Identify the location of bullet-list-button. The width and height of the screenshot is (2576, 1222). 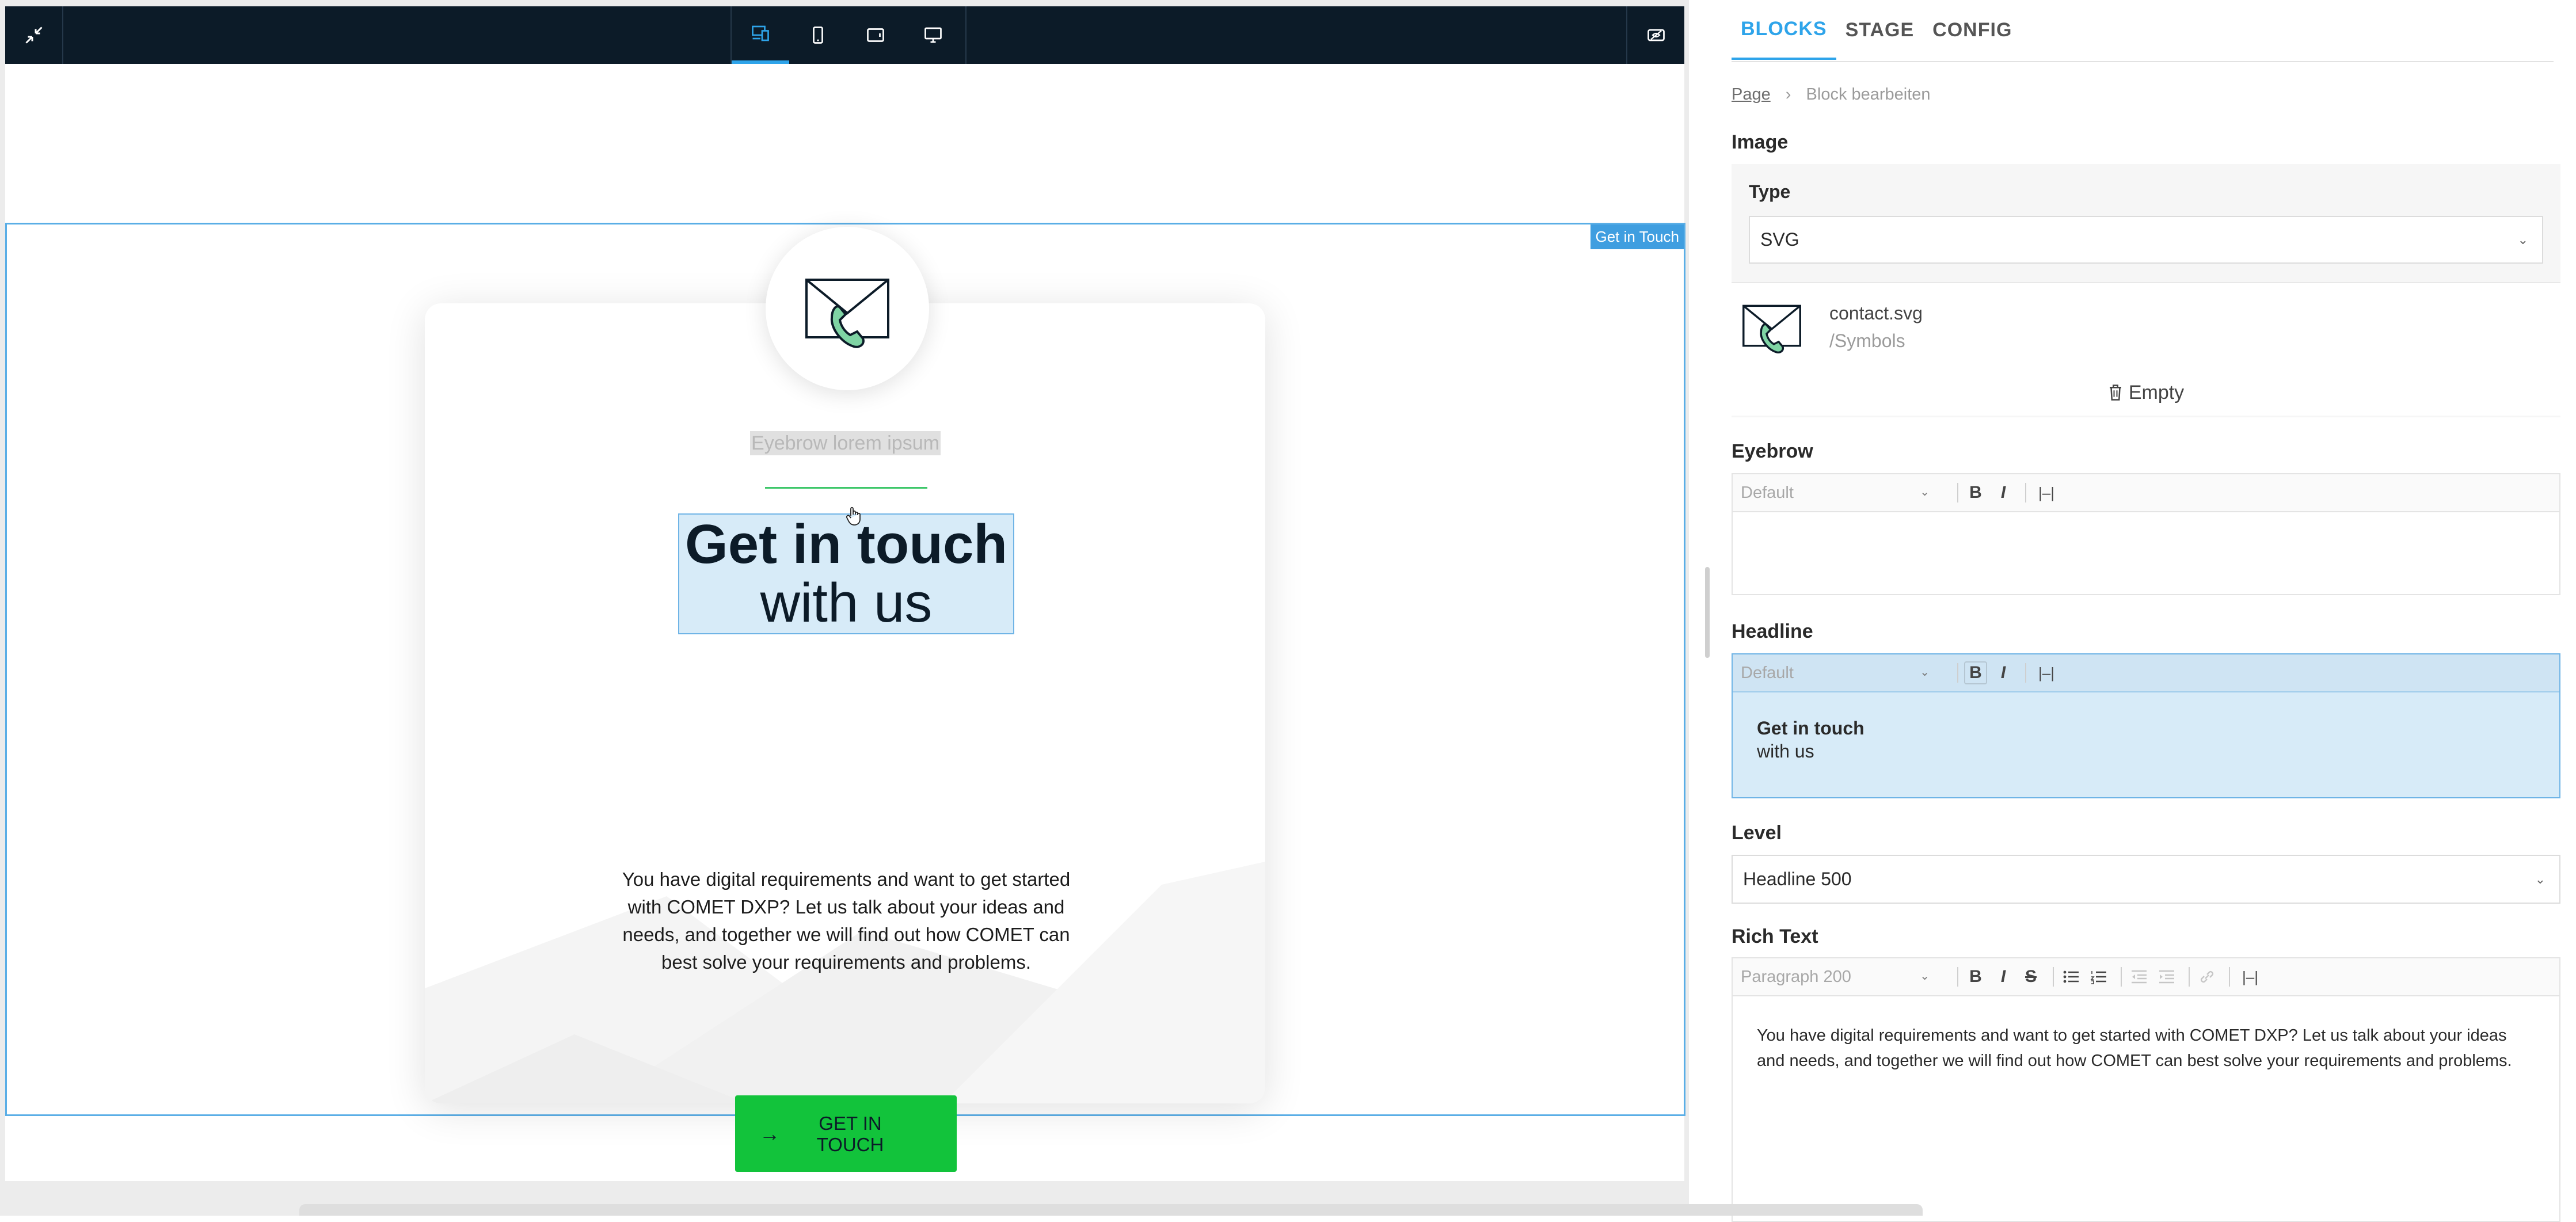
(2072, 976).